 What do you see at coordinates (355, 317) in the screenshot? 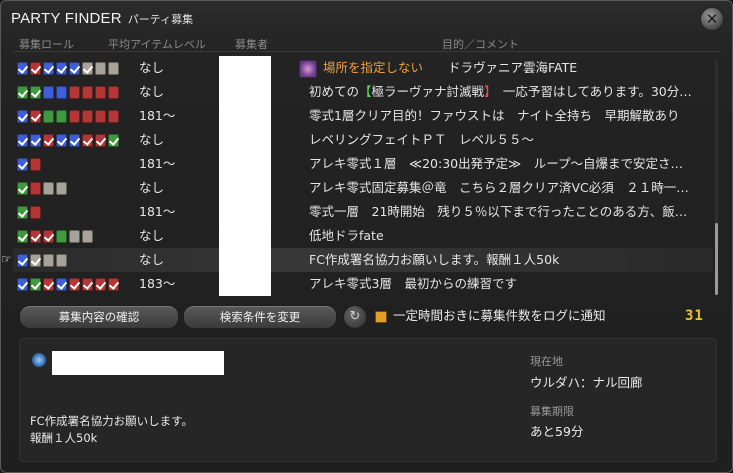
I see `refresh-icon: ↻` at bounding box center [355, 317].